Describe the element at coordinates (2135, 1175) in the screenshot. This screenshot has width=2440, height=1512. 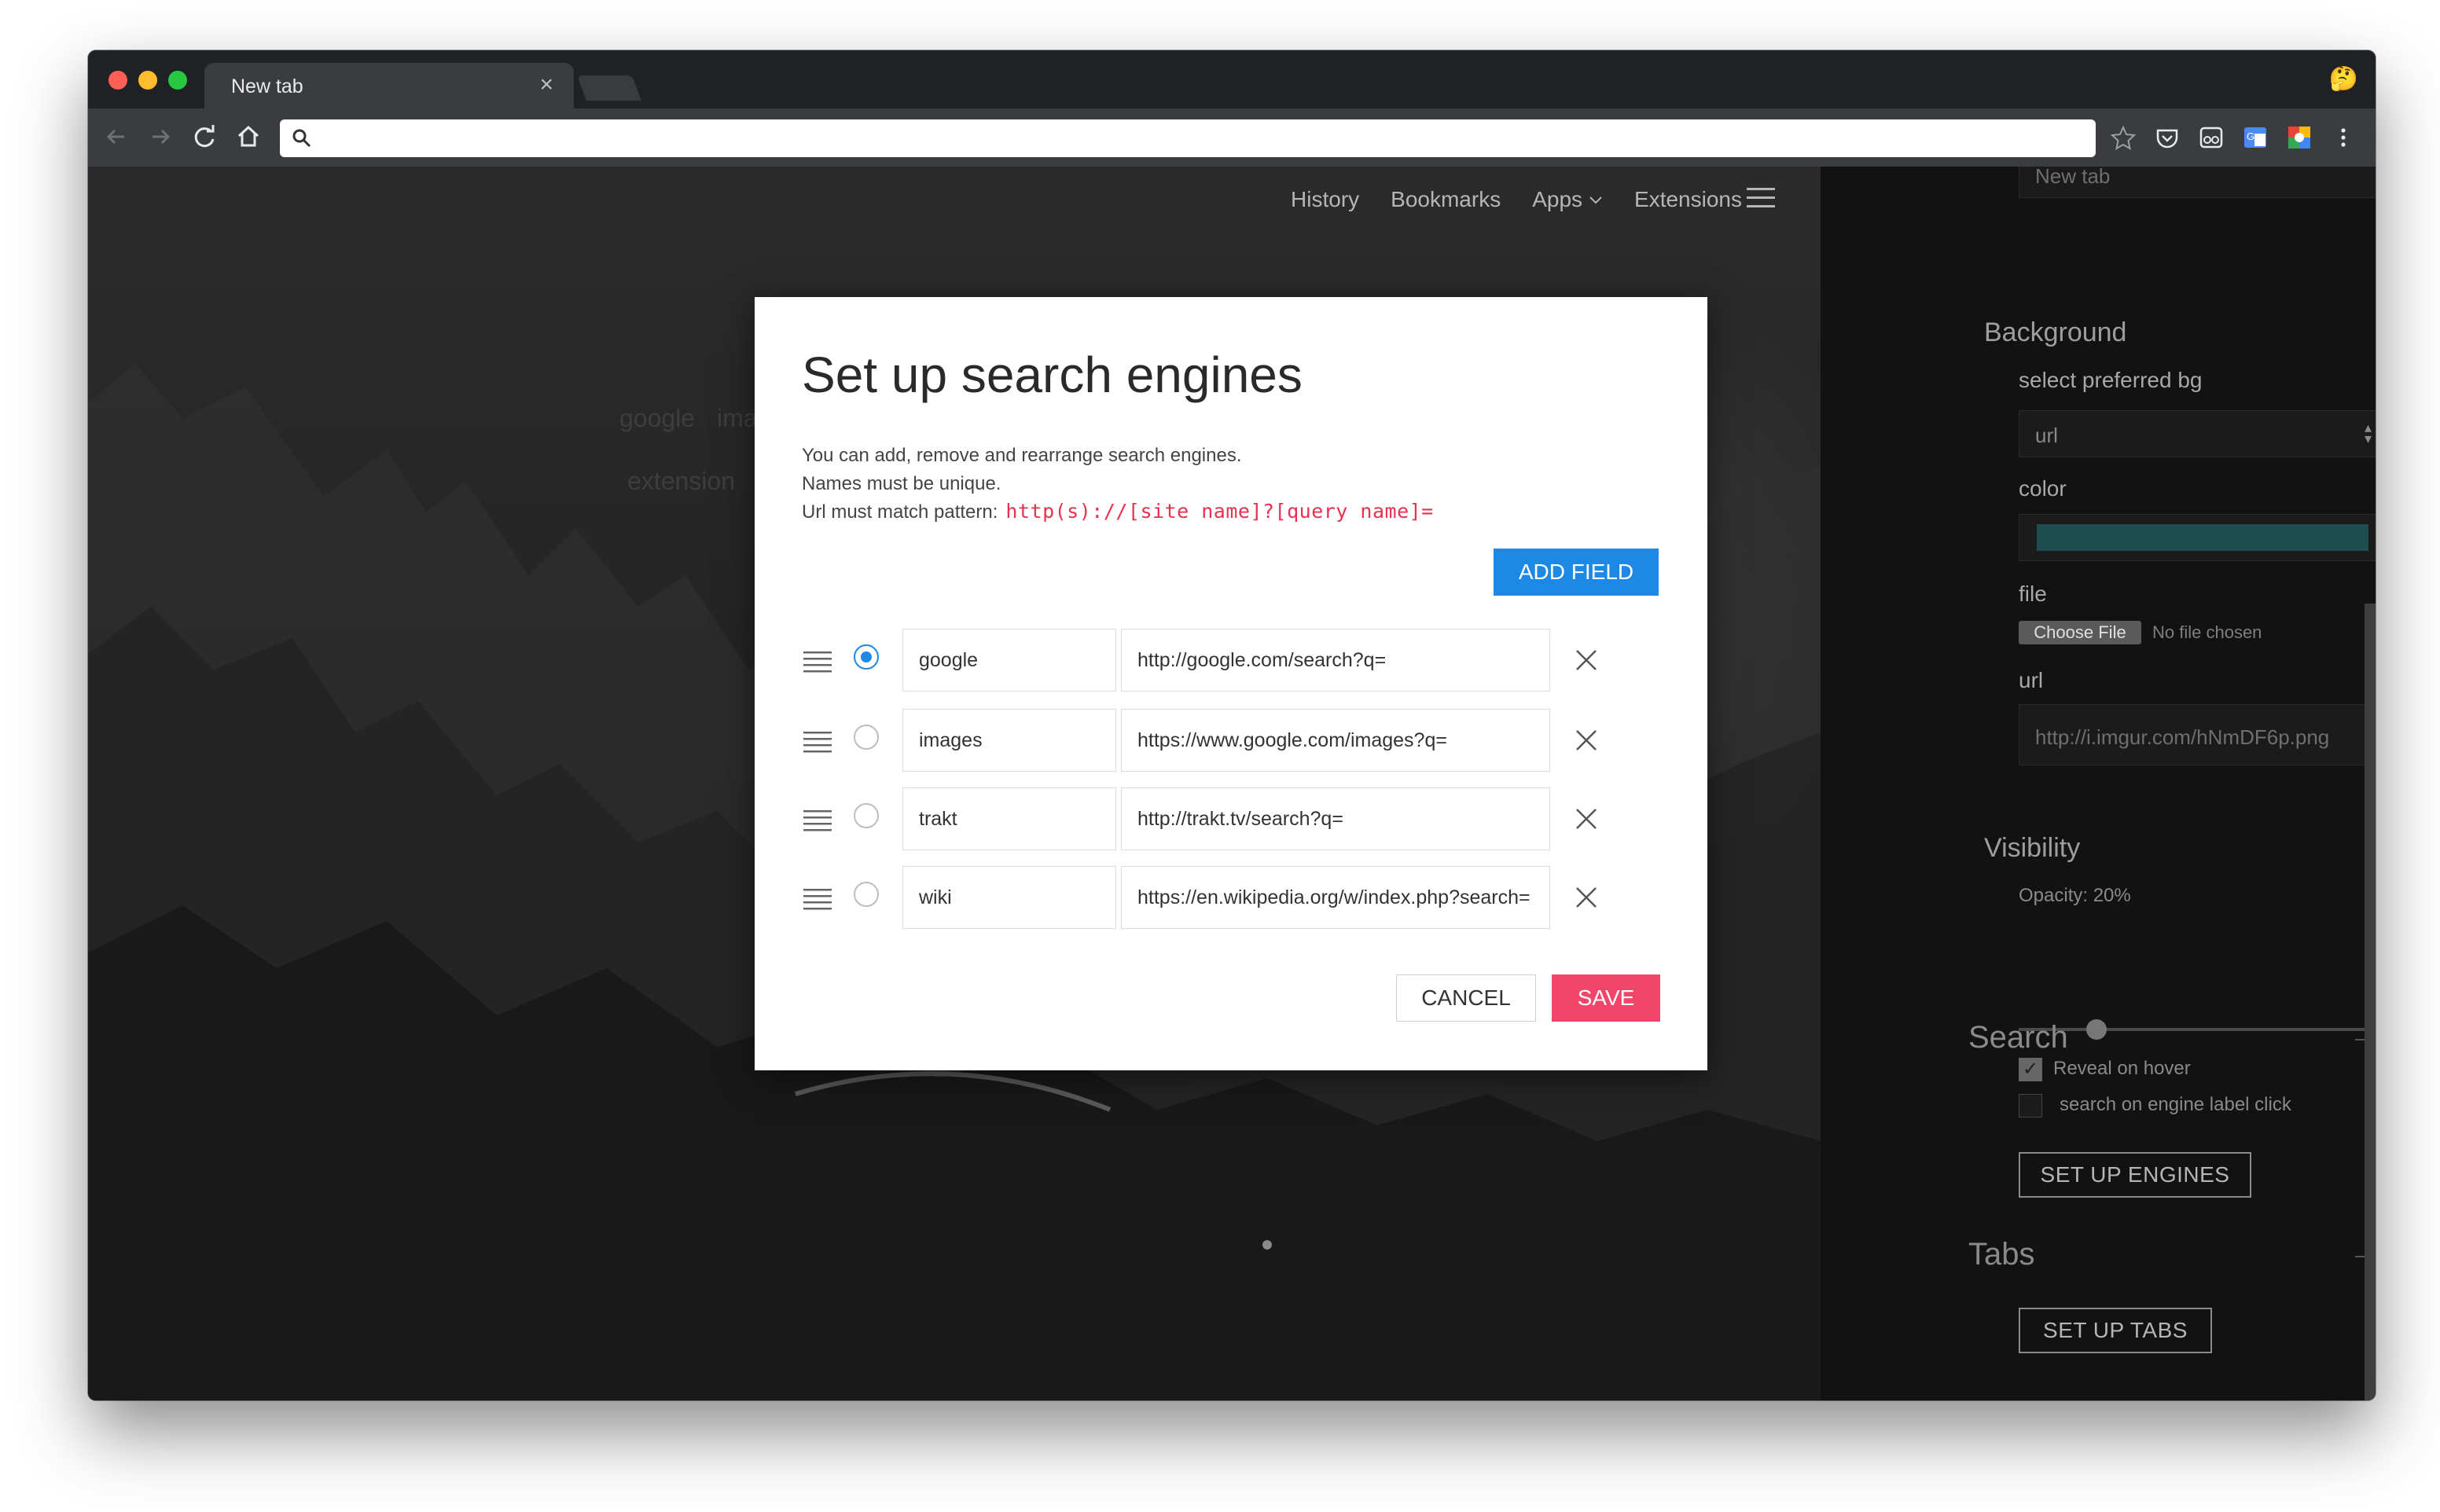
I see `set-up-engines-button: SET UP ENGINES` at that location.